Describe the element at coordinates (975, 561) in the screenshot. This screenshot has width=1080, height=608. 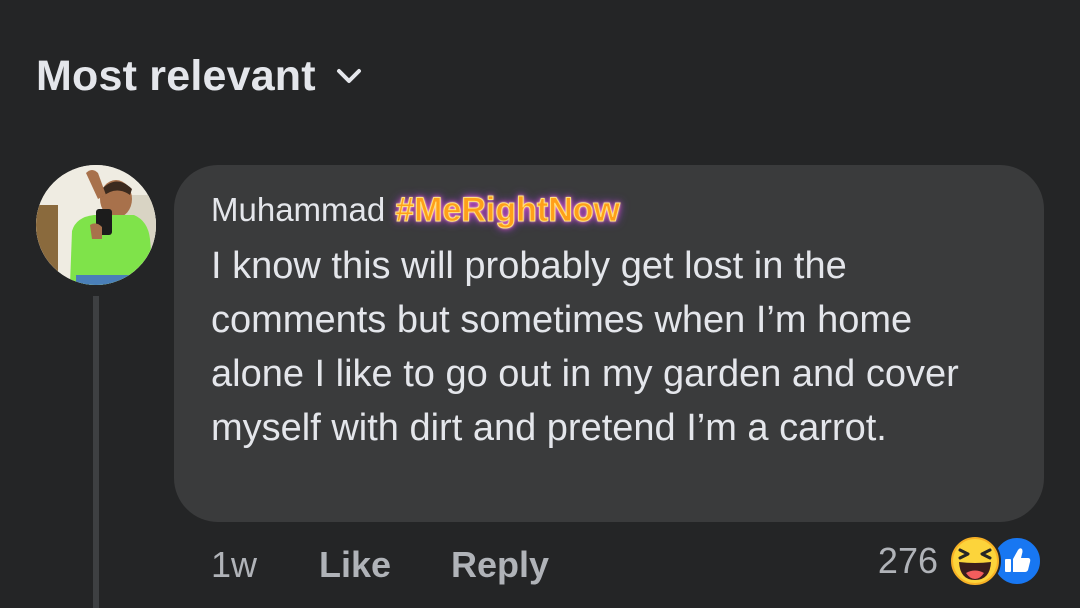
I see `haha-icon` at that location.